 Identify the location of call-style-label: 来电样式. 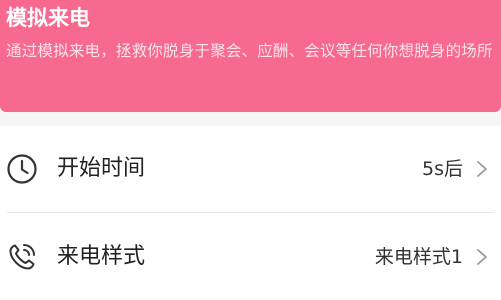
(101, 256).